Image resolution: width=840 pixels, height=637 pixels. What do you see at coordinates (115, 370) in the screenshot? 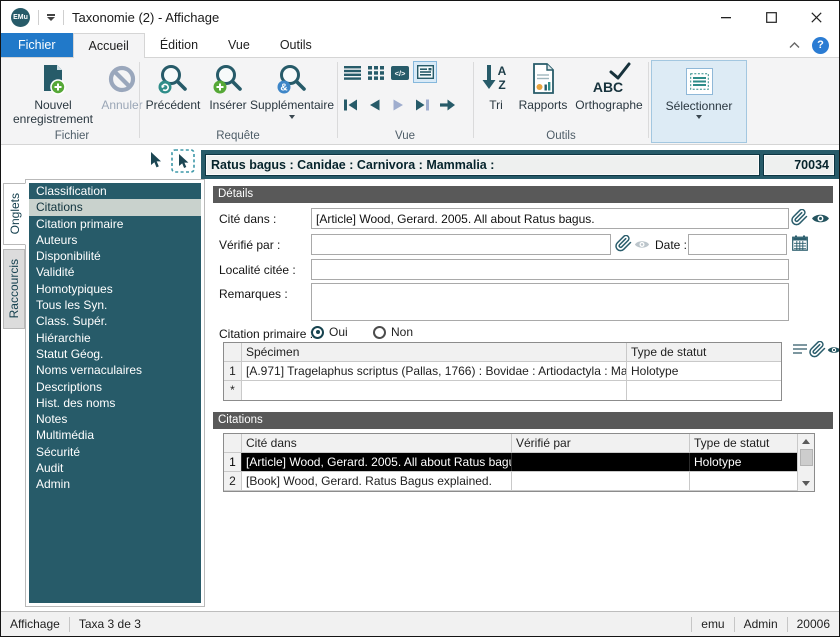
I see `sidebar-item-noms-vernaculaires: Noms vernaculaires` at bounding box center [115, 370].